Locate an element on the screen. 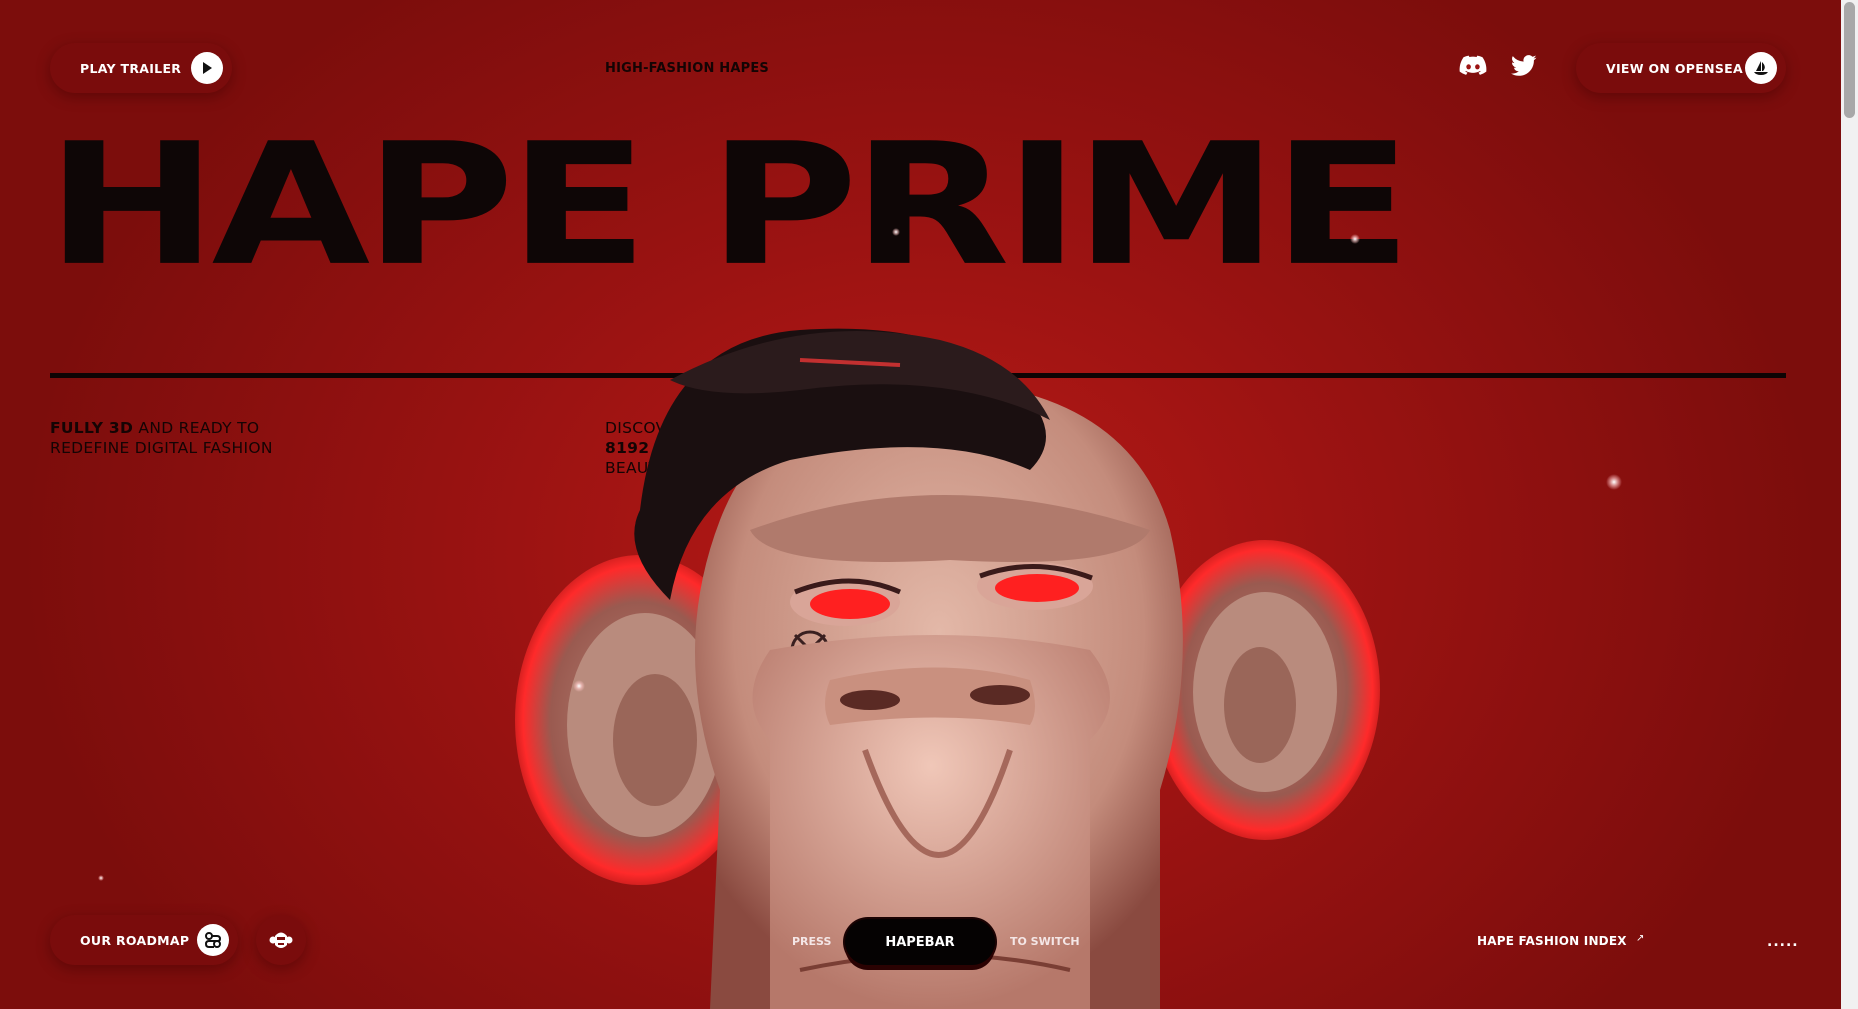 The width and height of the screenshot is (1858, 1009). play-trailer-label: PLAY TRAILER is located at coordinates (131, 68).